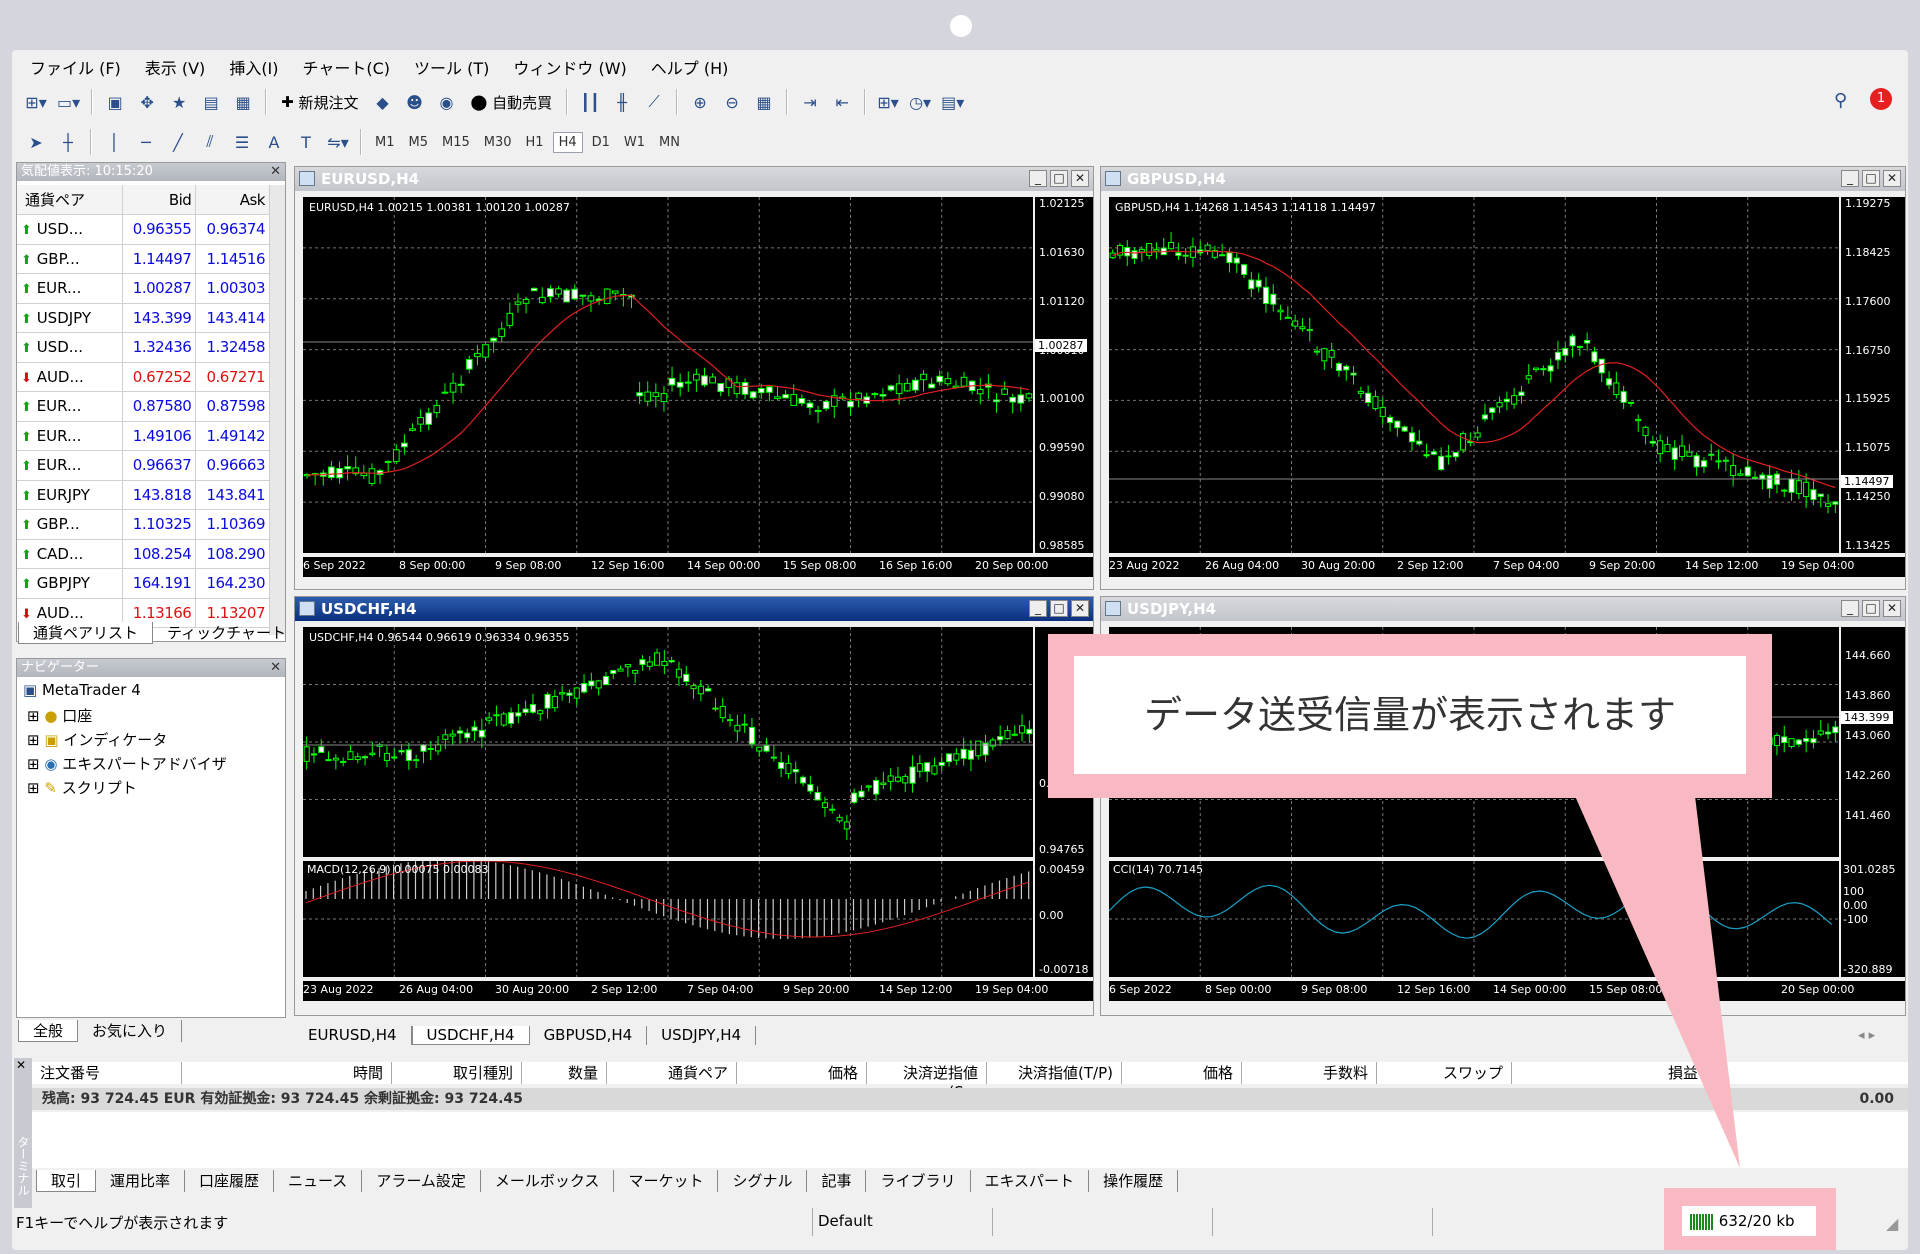 The image size is (1920, 1254). What do you see at coordinates (702, 1035) in the screenshot?
I see `chart-tab-usdjpy: USDJPY,H4` at bounding box center [702, 1035].